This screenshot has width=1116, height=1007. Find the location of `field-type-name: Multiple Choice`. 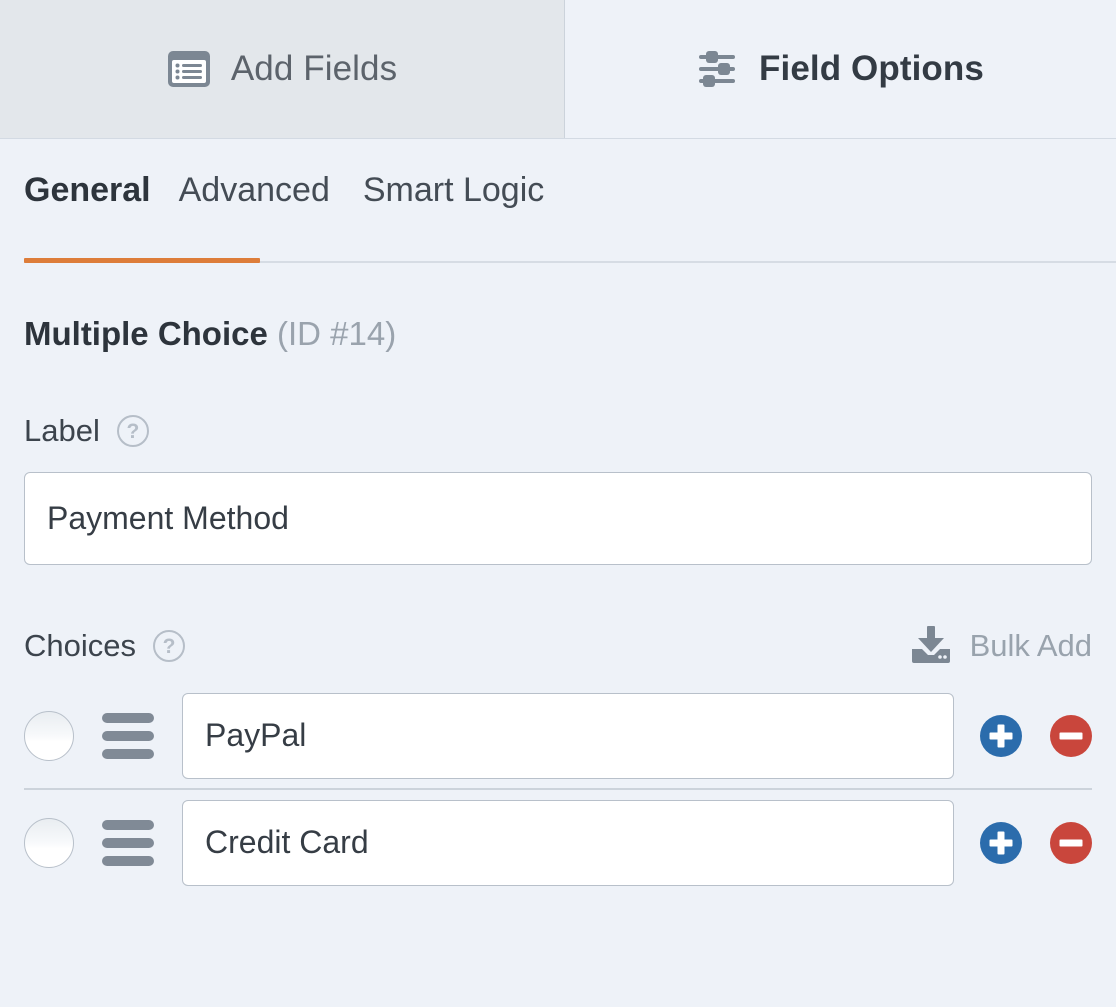

field-type-name: Multiple Choice is located at coordinates (146, 333).